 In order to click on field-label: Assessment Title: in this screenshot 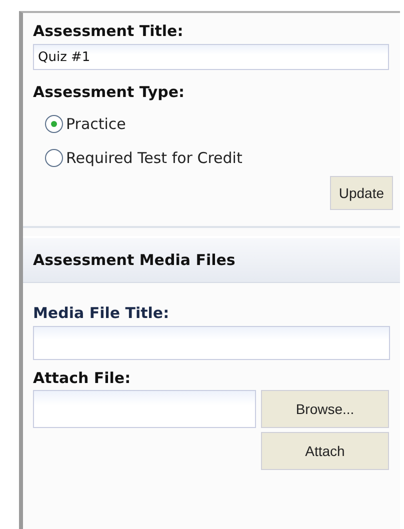, I will do `click(108, 31)`.